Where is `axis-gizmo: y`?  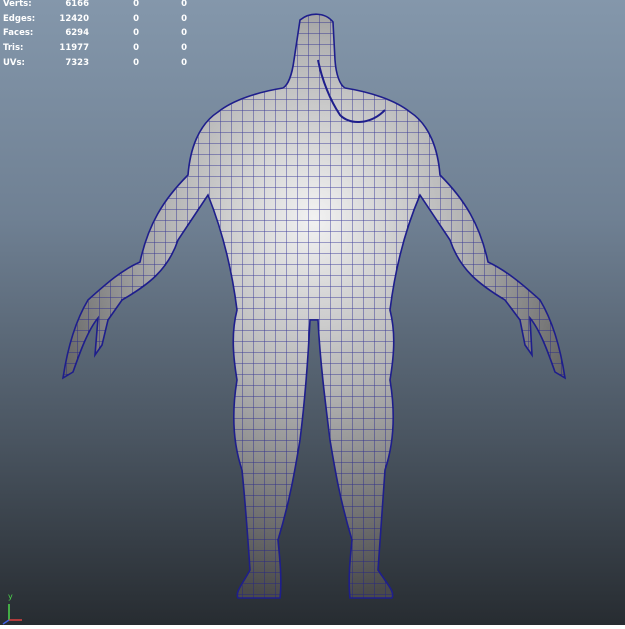 axis-gizmo: y is located at coordinates (15, 607).